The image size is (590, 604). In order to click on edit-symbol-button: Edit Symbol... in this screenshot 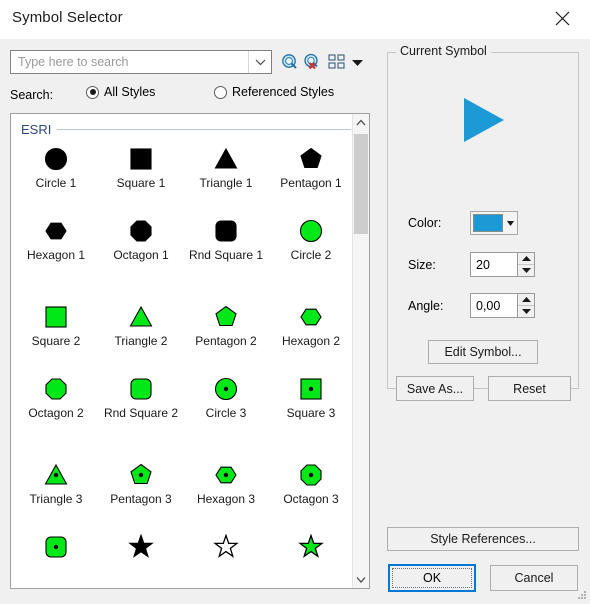, I will do `click(483, 352)`.